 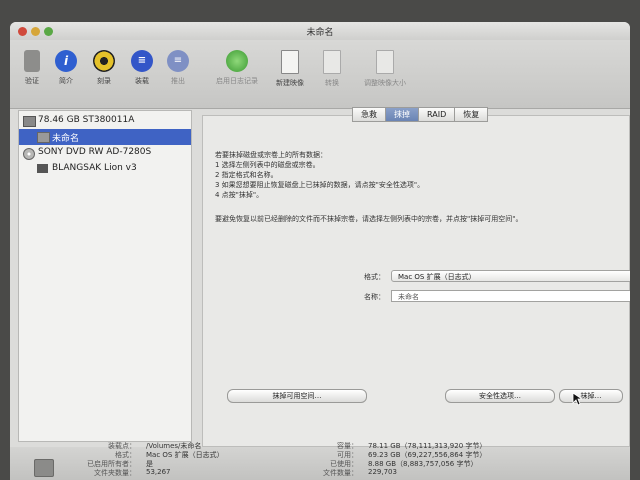 I want to click on file-count-label: 文件数量：, so click(x=340, y=473).